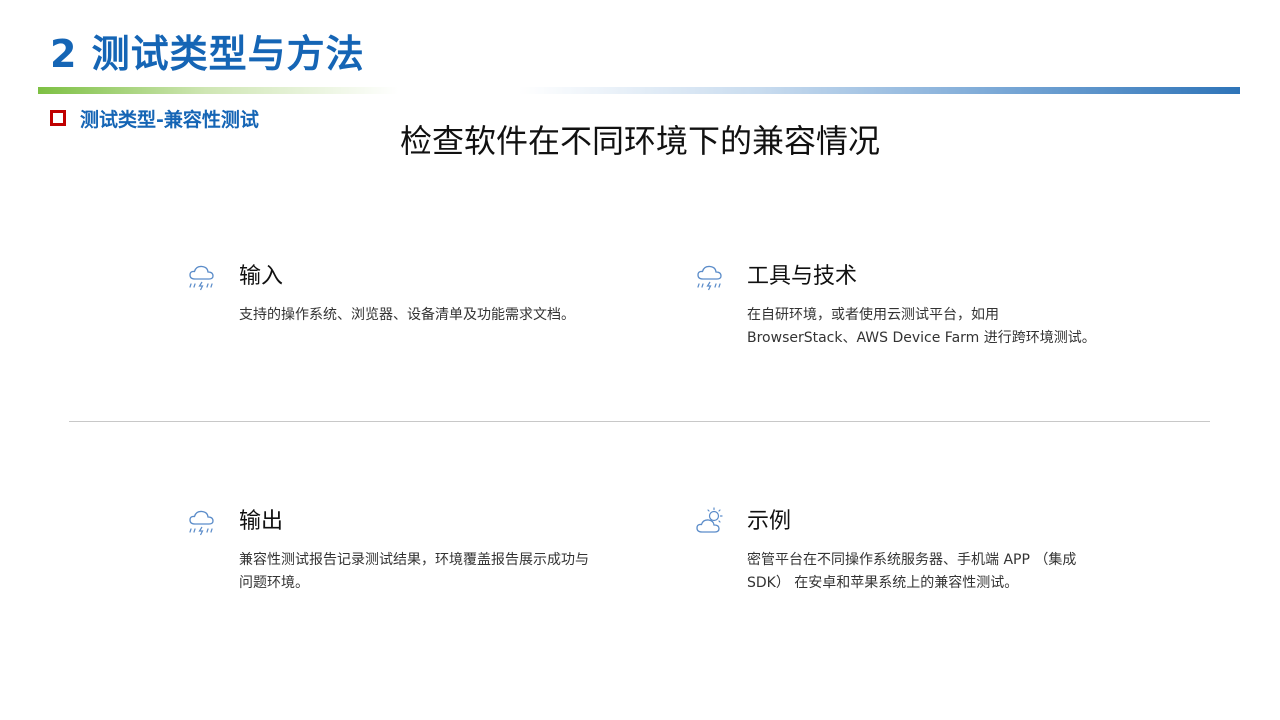 Image resolution: width=1280 pixels, height=720 pixels. Describe the element at coordinates (709, 520) in the screenshot. I see `partly-sunny-icon` at that location.